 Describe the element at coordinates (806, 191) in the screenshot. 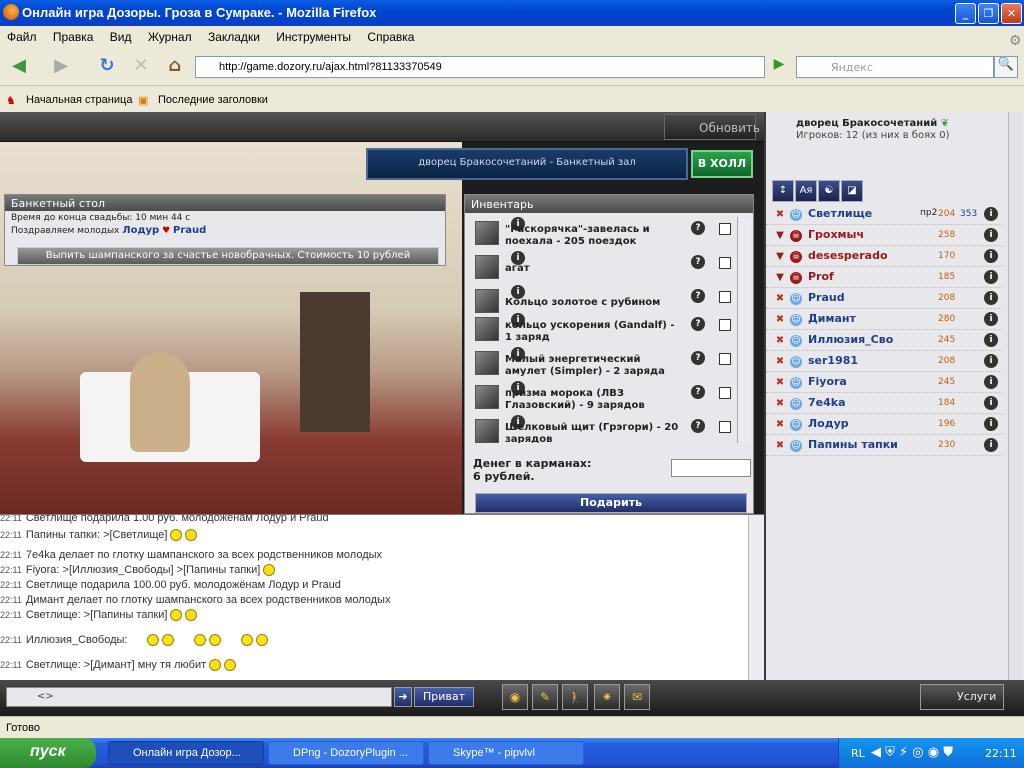

I see `alpha-sort-icon: Ая` at that location.